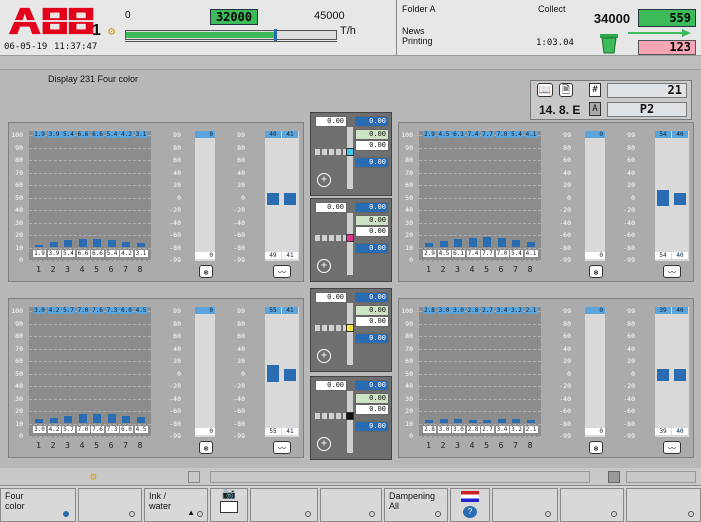  I want to click on zone-top-value: 3.0, so click(444, 310).